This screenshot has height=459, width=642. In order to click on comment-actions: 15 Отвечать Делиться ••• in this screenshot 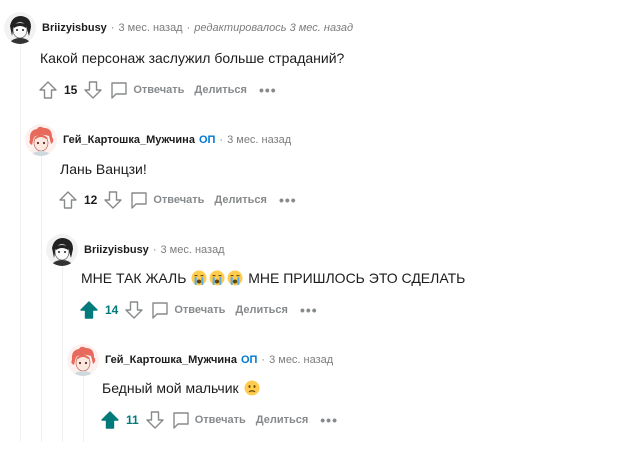, I will do `click(157, 90)`.